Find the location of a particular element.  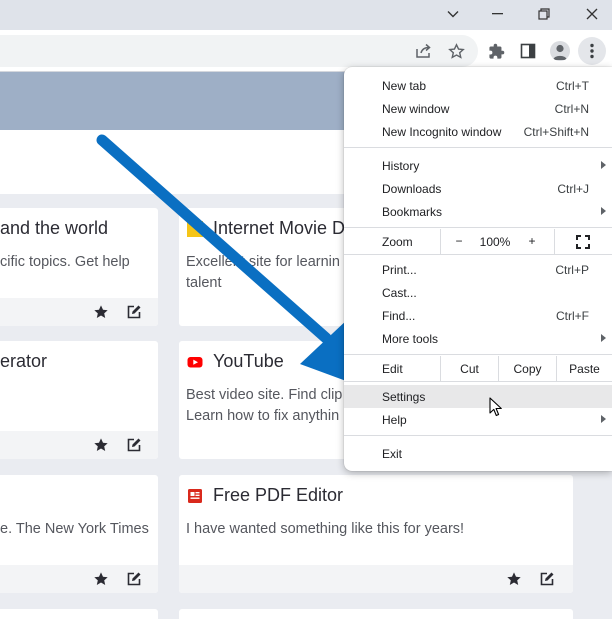

menu-item-help: Help is located at coordinates (478, 419).